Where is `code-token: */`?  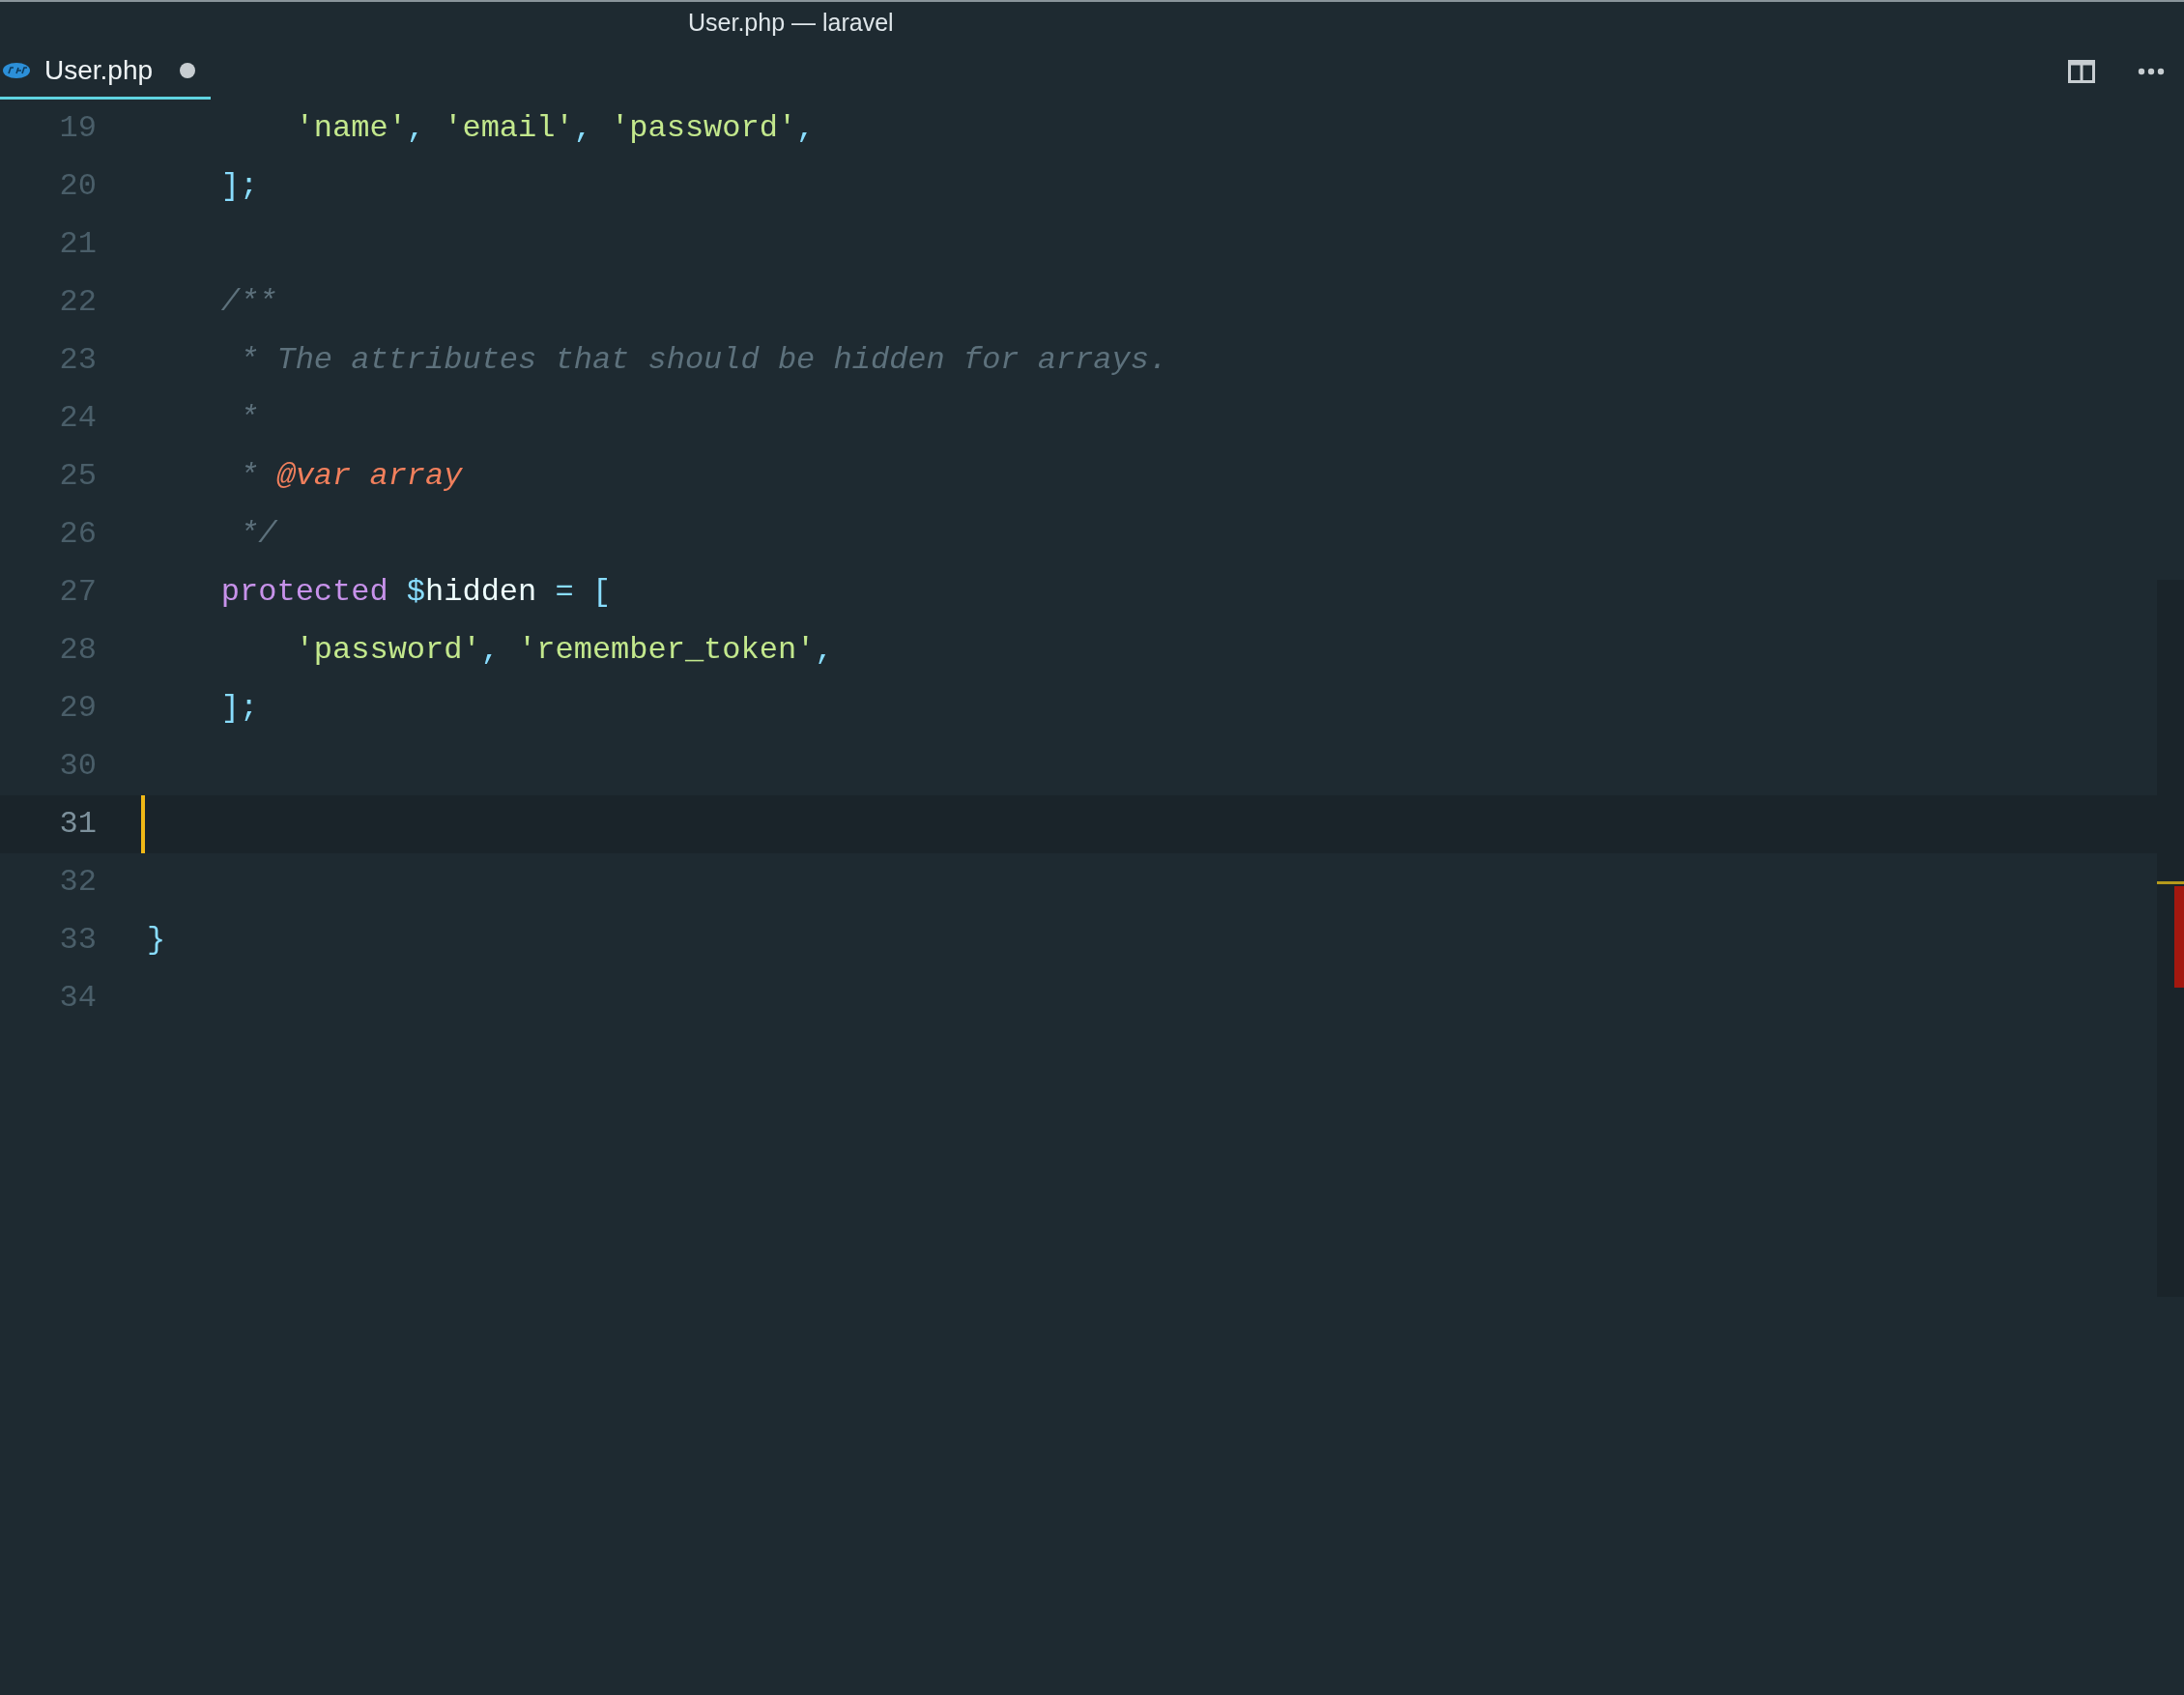 code-token: */ is located at coordinates (258, 534).